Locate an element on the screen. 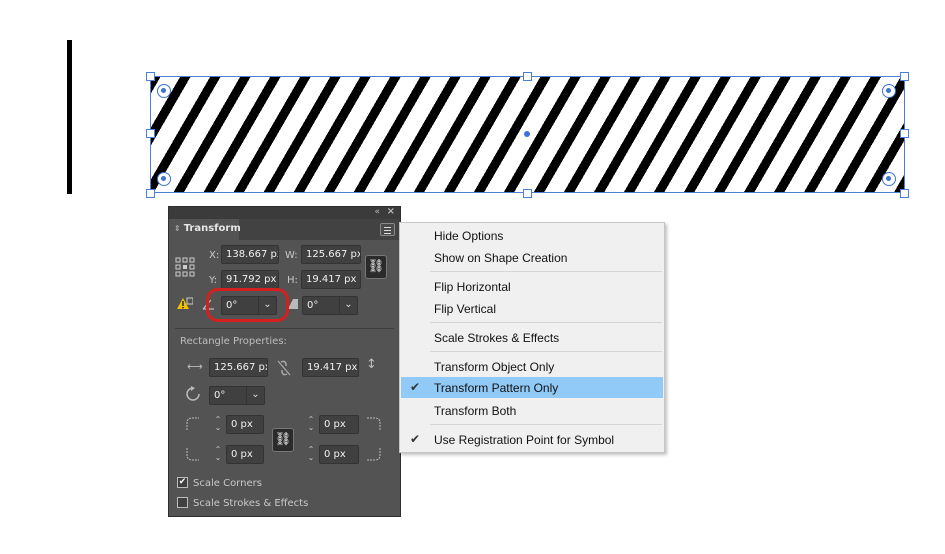 The image size is (945, 554). rect-width-icon: ⟷ is located at coordinates (195, 366).